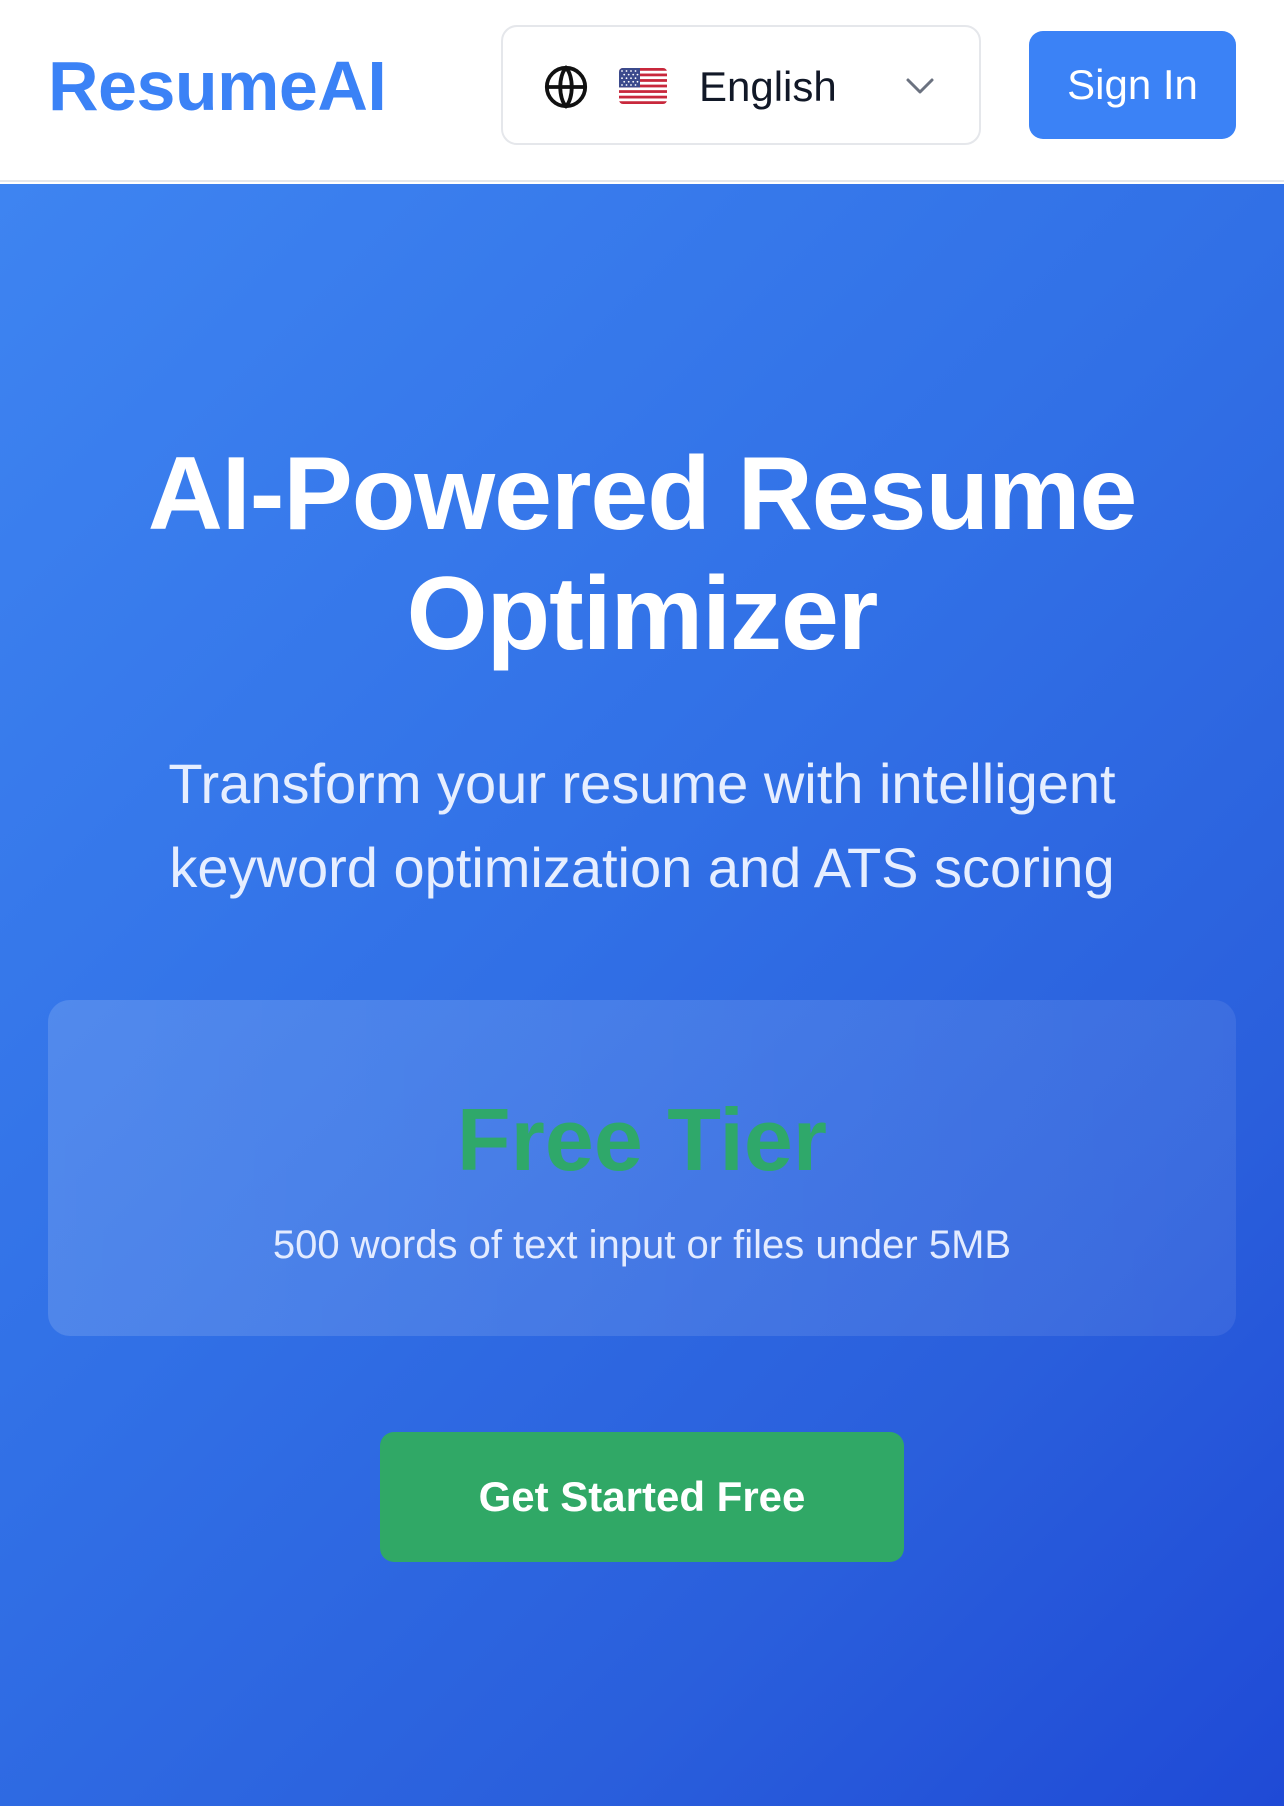 The height and width of the screenshot is (1806, 1284). I want to click on hero-title-line: Optimizer, so click(642, 614).